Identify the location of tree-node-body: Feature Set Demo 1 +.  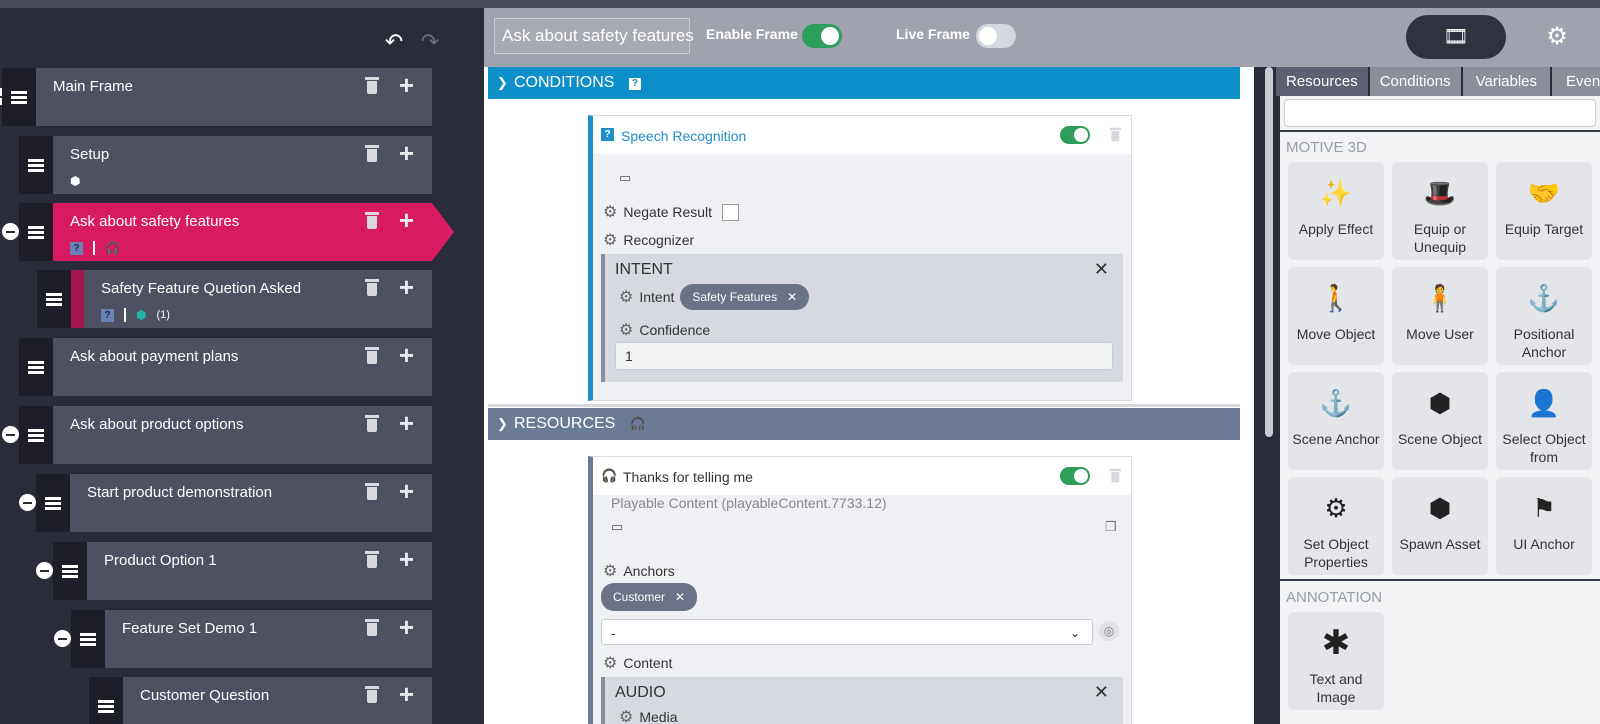
(268, 639).